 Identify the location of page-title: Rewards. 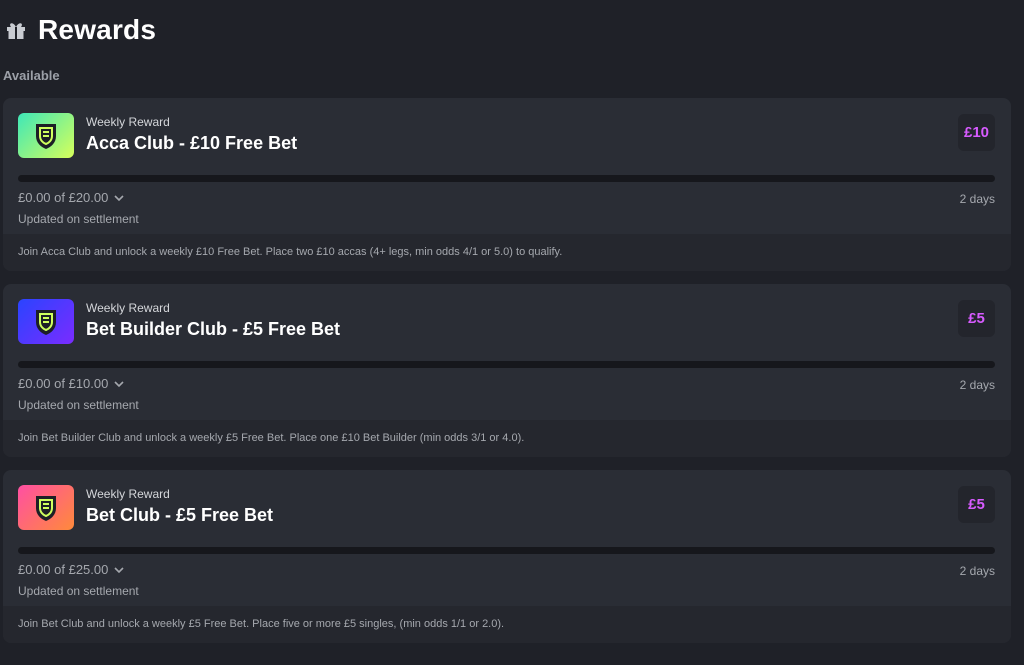
(97, 29).